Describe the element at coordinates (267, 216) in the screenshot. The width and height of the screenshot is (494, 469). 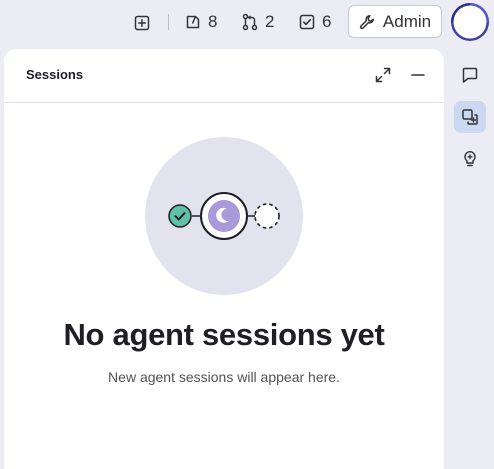
I see `pending-session-icon` at that location.